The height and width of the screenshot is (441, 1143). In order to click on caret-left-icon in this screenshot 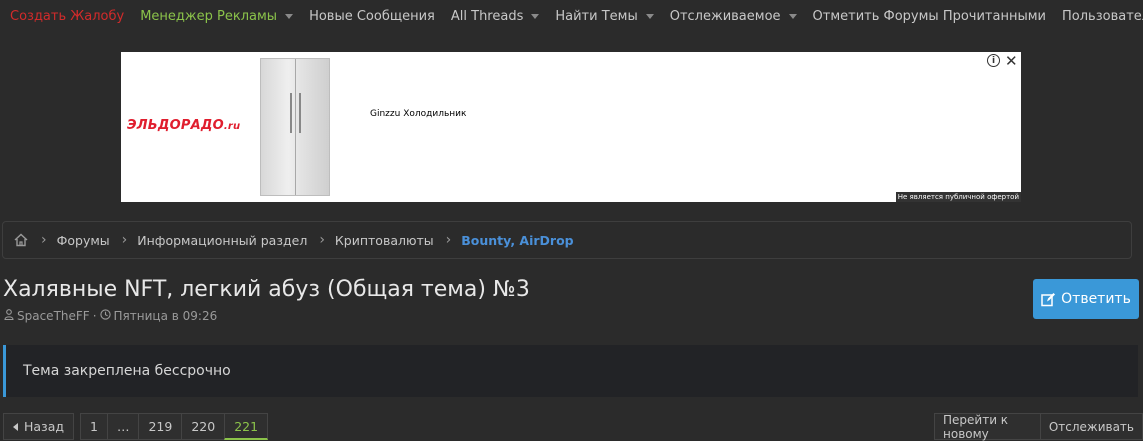, I will do `click(15, 426)`.